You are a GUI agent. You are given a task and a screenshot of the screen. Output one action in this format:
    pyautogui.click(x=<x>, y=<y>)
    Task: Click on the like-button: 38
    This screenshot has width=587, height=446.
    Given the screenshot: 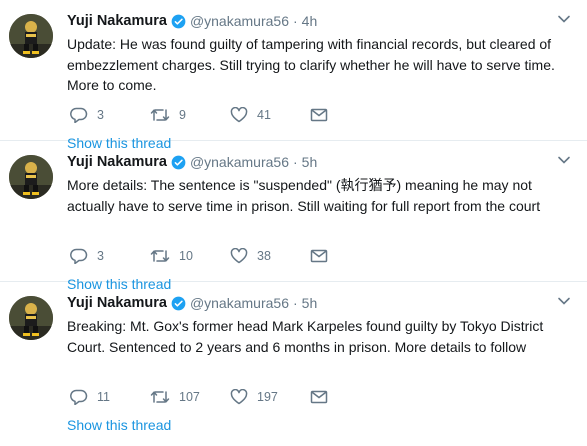 What is the action you would take?
    pyautogui.click(x=270, y=256)
    